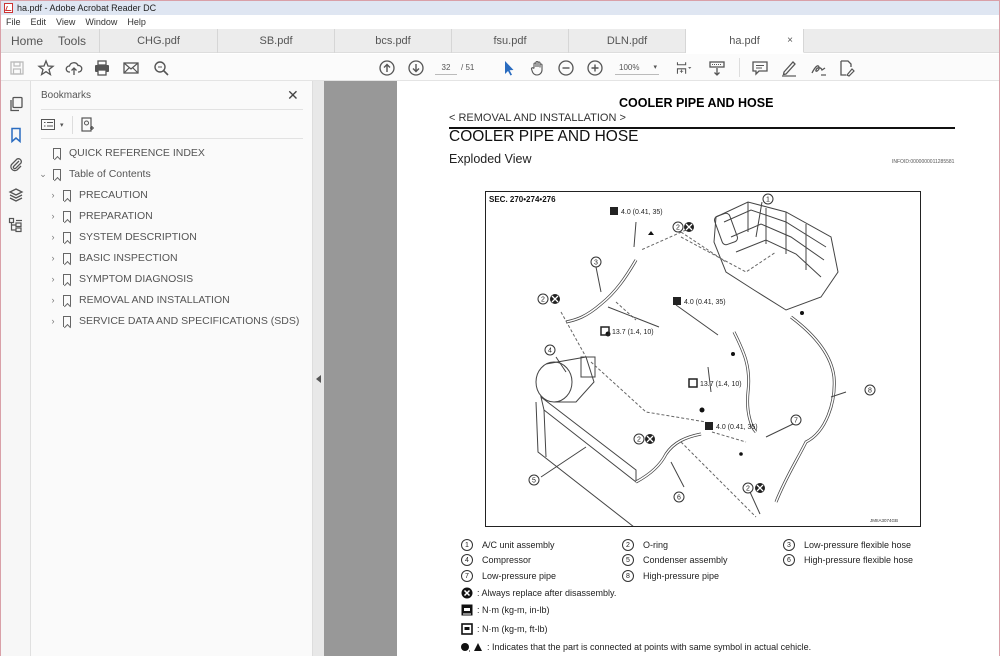 This screenshot has height=656, width=1000. What do you see at coordinates (87, 125) in the screenshot?
I see `new-bookmark-icon` at bounding box center [87, 125].